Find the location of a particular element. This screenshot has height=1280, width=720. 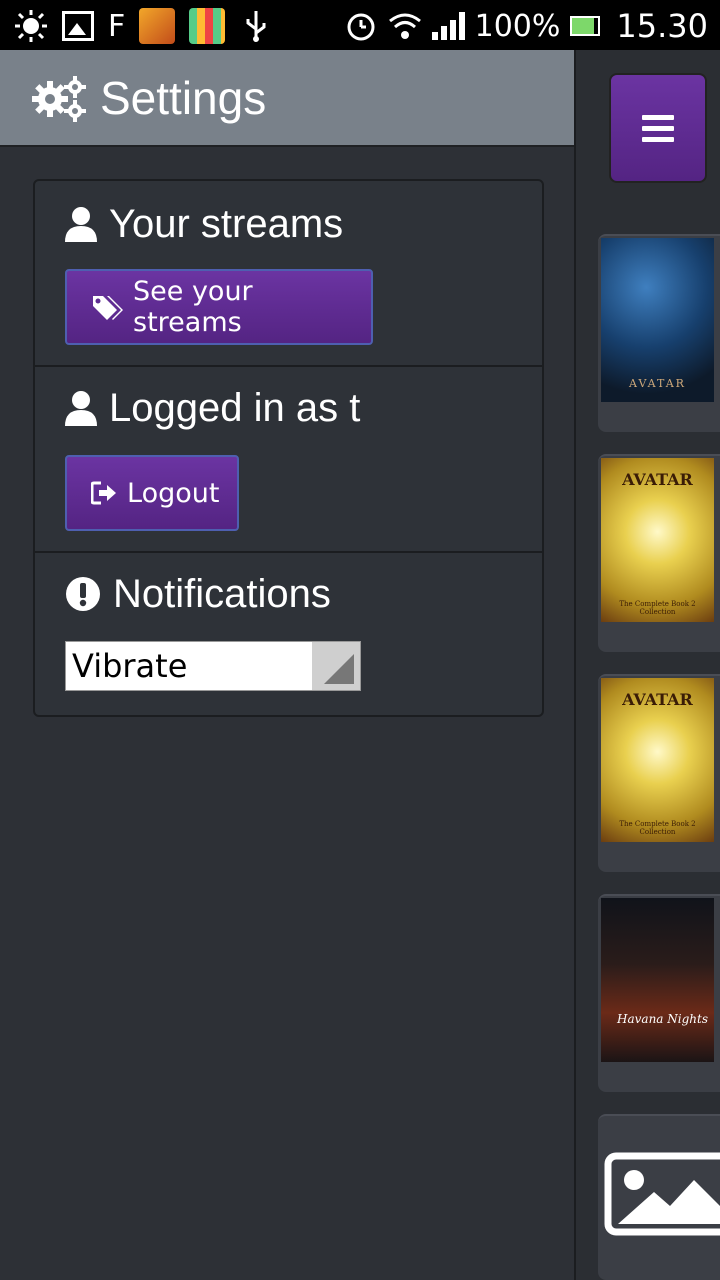

notifications-select: Vibrate is located at coordinates (213, 666).